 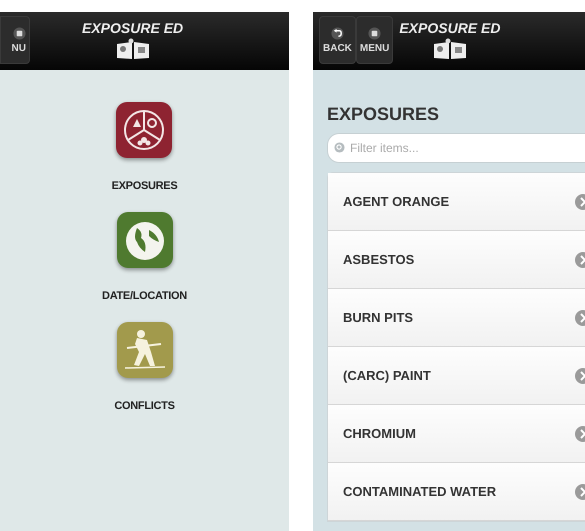 I want to click on back-button: BACK, so click(x=337, y=40).